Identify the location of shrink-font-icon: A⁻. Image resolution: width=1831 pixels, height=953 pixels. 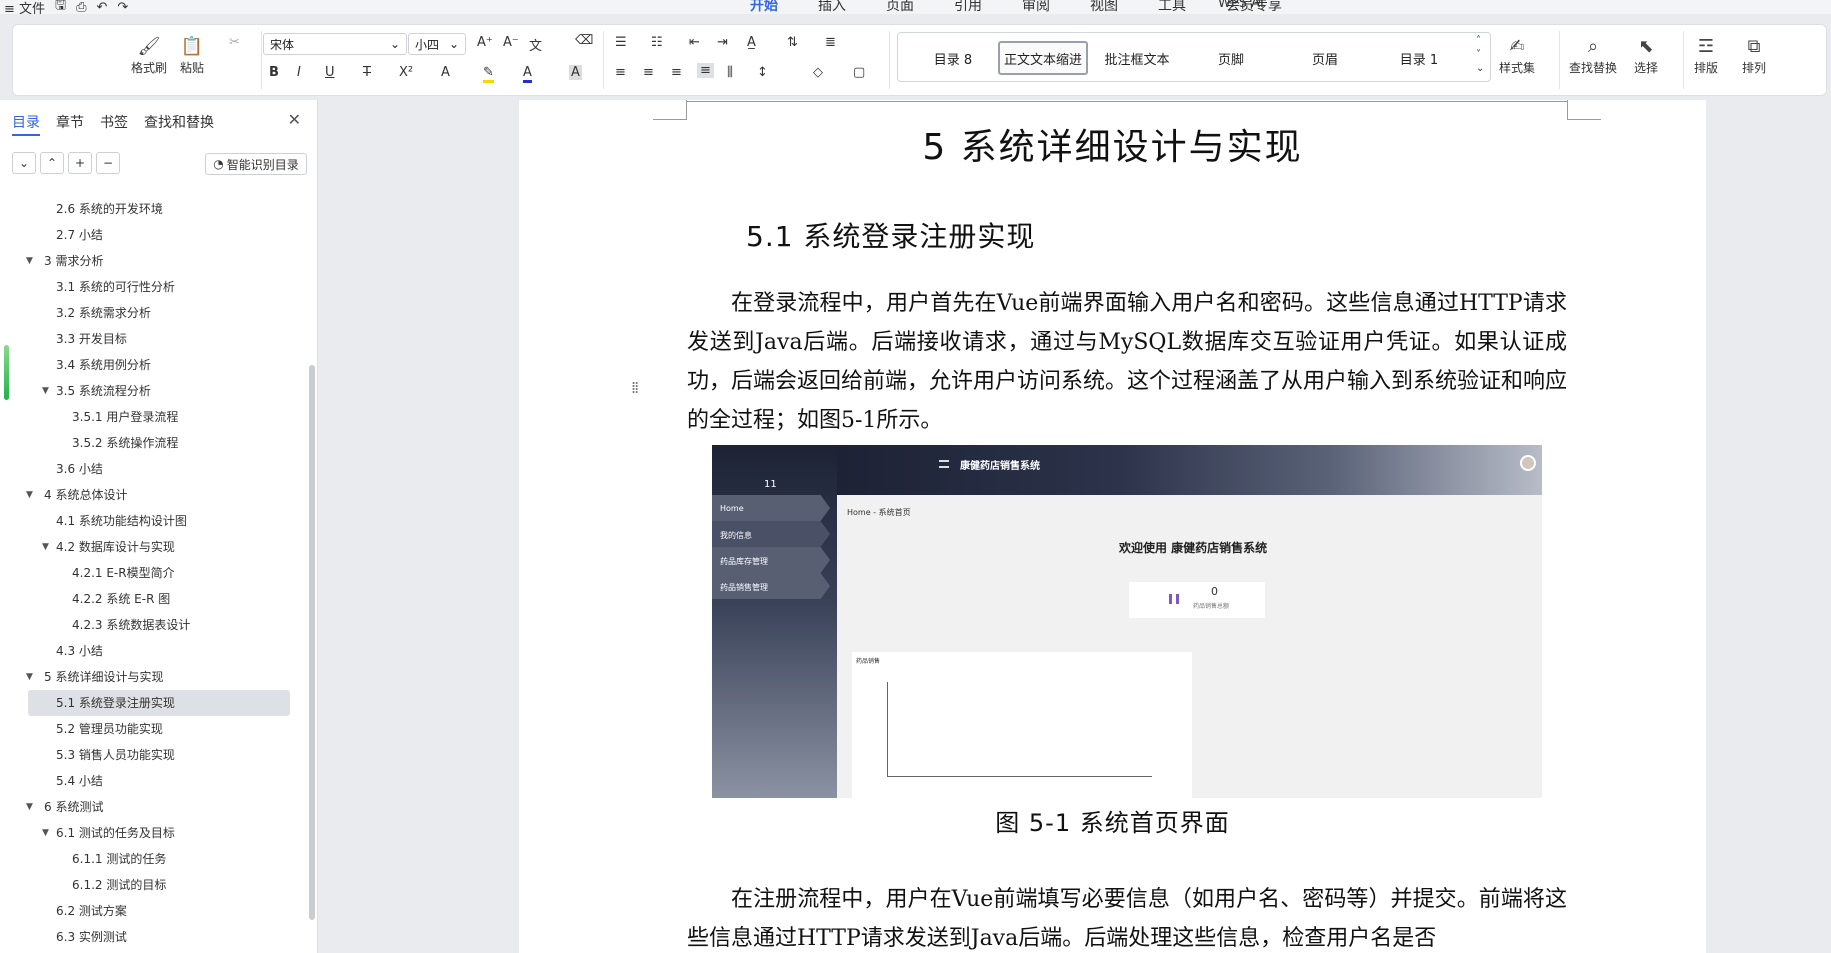
(511, 42).